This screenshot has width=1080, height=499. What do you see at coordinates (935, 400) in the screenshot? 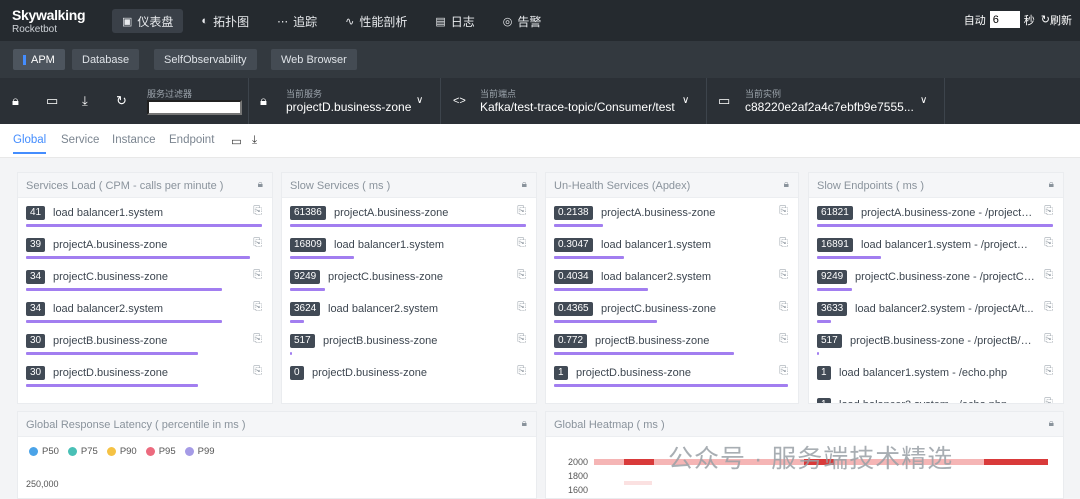
I see `slow-endpoint-row: 1 load balancer2.system - /echo.php ⎘` at bounding box center [935, 400].